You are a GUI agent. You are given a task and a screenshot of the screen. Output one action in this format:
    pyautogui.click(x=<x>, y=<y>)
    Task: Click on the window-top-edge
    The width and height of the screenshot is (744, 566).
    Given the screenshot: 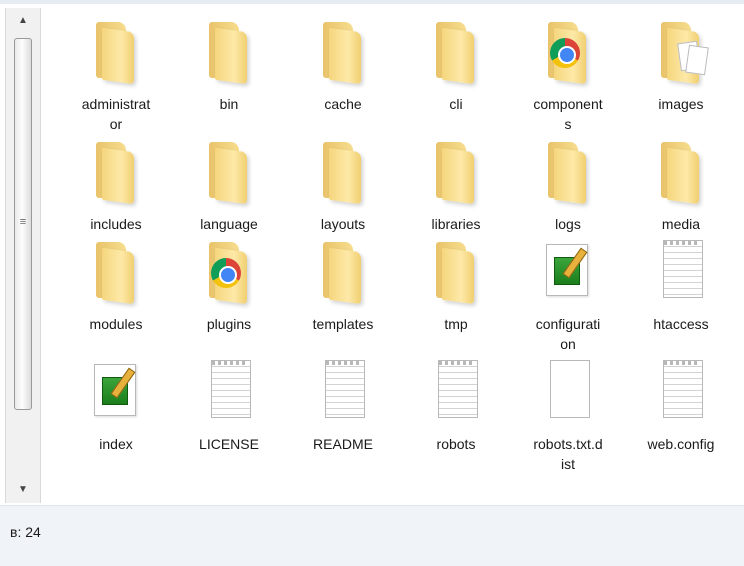 What is the action you would take?
    pyautogui.click(x=372, y=2)
    